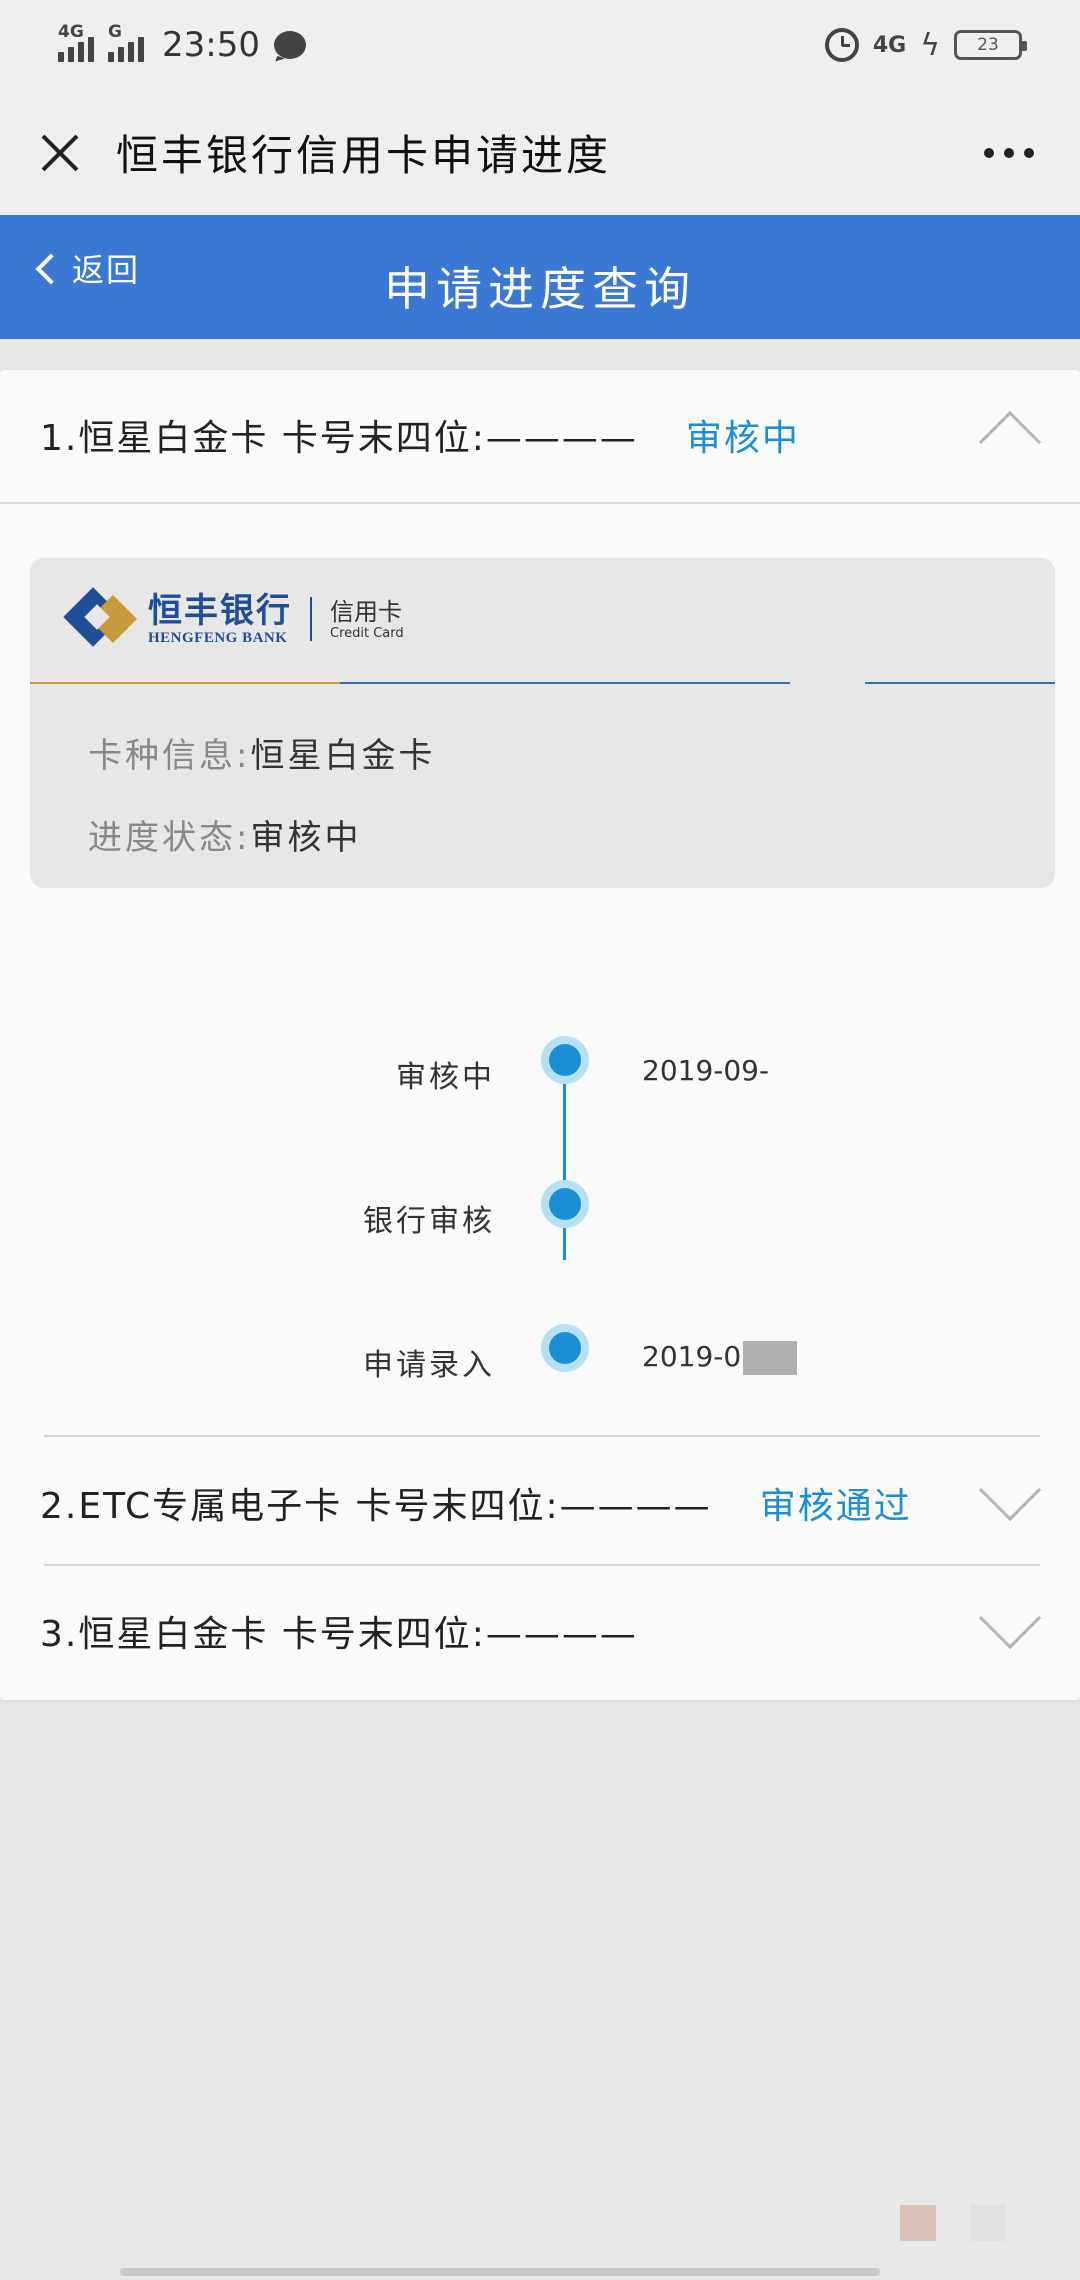 This screenshot has height=2280, width=1080. Describe the element at coordinates (445, 1077) in the screenshot. I see `timeline-step-label: 审核中` at that location.